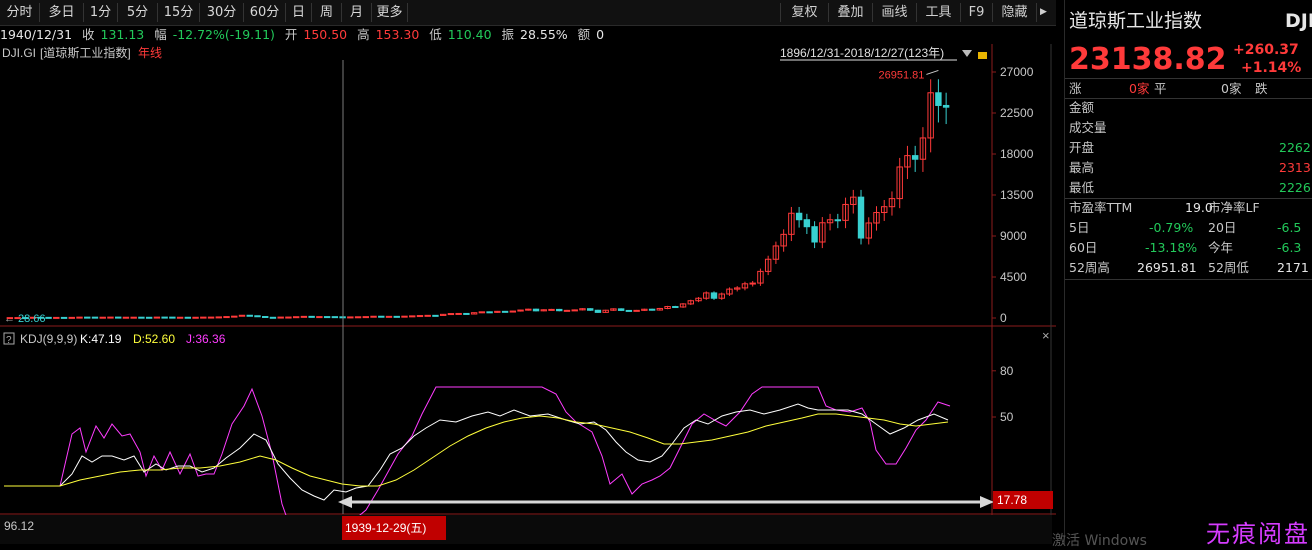 Image resolution: width=1312 pixels, height=550 pixels. What do you see at coordinates (1221, 247) in the screenshot?
I see `ytd-label: 今年` at bounding box center [1221, 247].